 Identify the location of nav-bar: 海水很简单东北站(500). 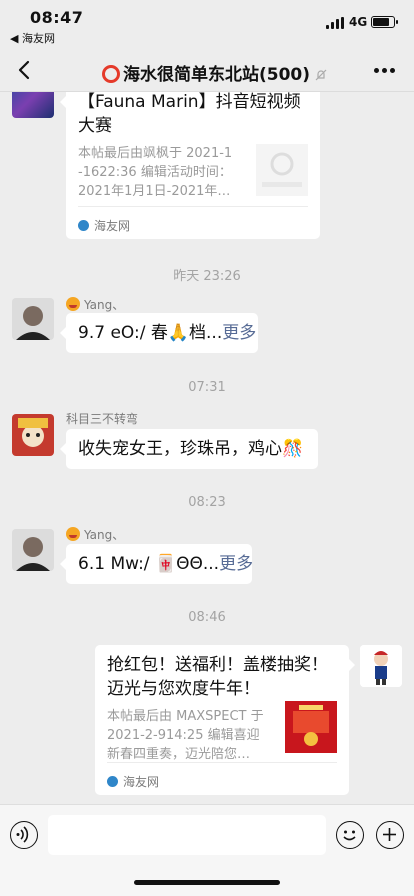
(207, 70).